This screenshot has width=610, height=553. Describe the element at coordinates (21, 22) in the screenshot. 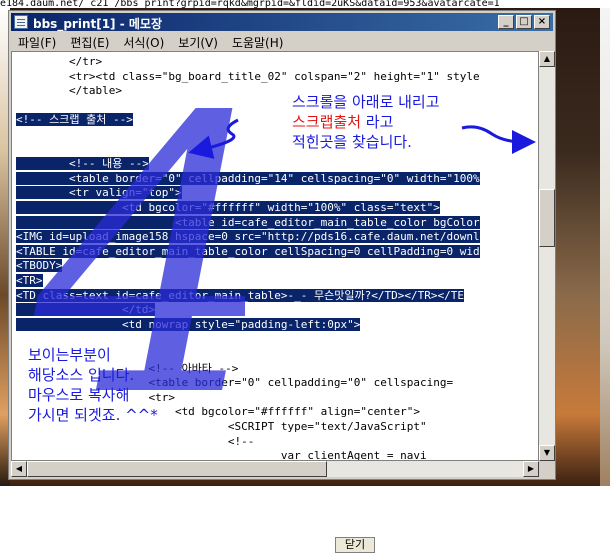

I see `notepad-icon` at that location.